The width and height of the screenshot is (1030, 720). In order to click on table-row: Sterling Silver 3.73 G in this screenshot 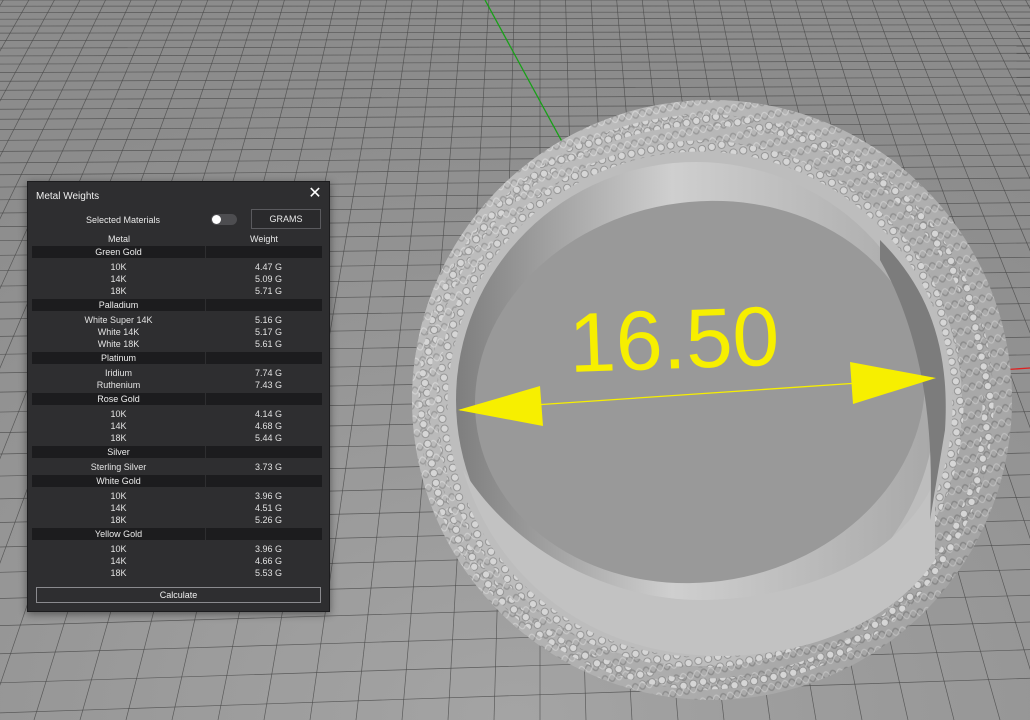, I will do `click(177, 467)`.